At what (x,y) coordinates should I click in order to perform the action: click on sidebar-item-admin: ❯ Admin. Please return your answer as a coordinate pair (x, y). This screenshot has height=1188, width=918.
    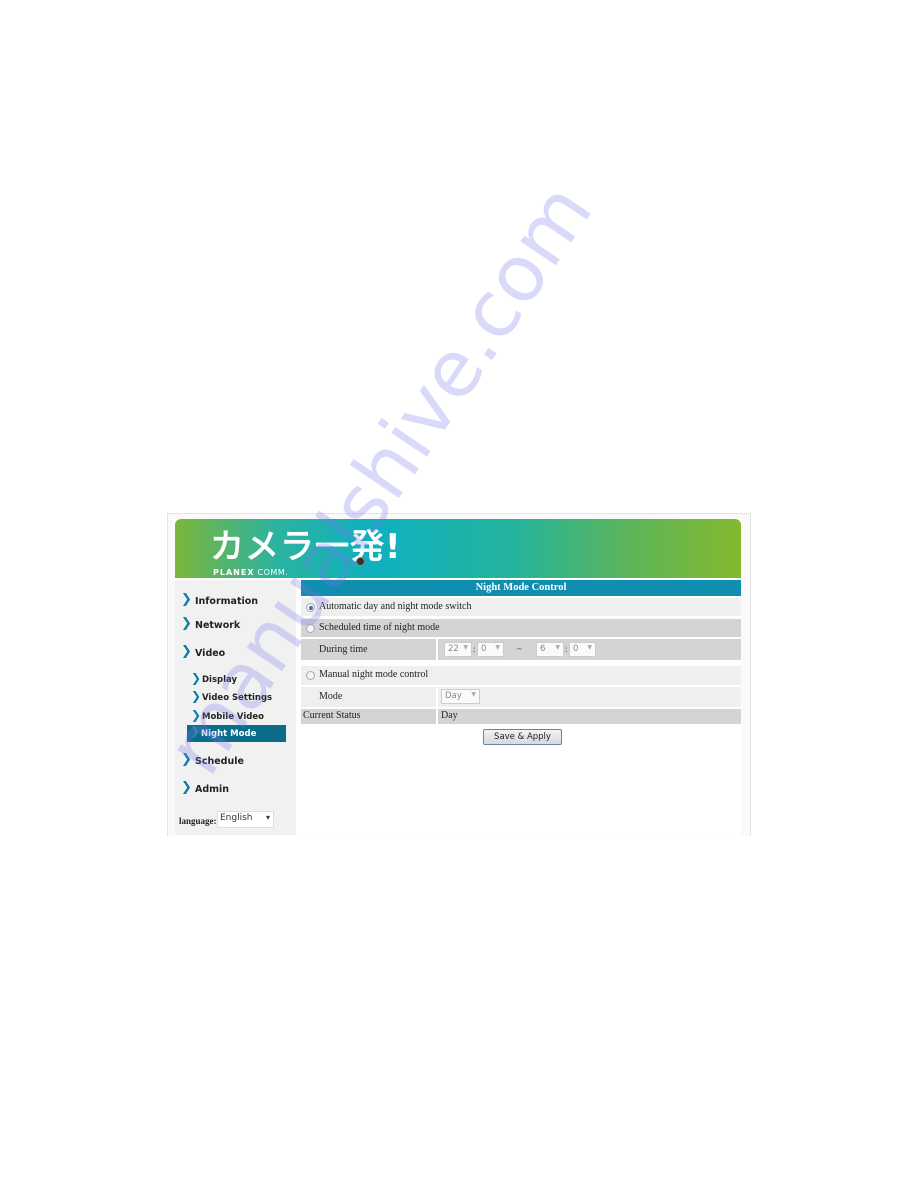
    Looking at the image, I should click on (205, 787).